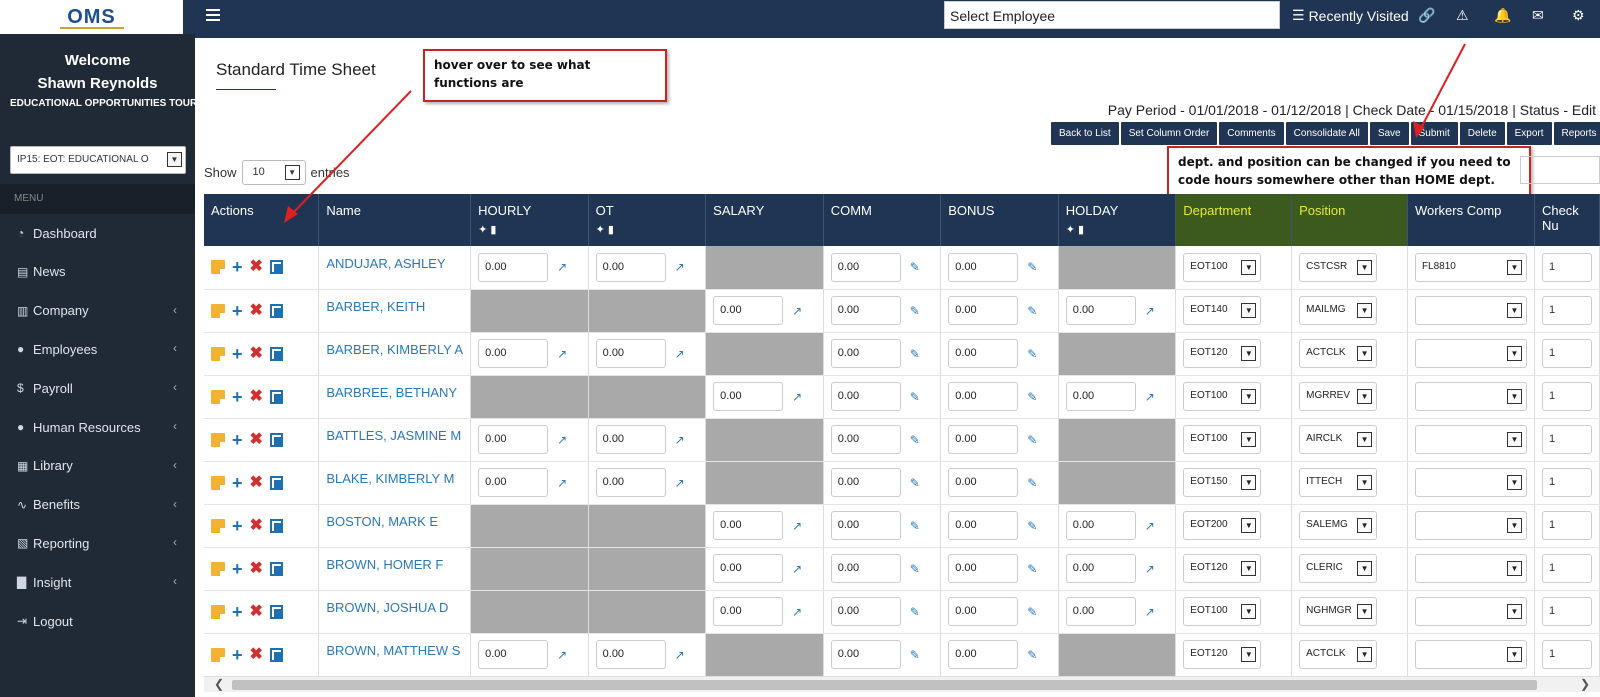 The height and width of the screenshot is (697, 1600). What do you see at coordinates (1471, 220) in the screenshot?
I see `header-workers-comp: Workers Comp` at bounding box center [1471, 220].